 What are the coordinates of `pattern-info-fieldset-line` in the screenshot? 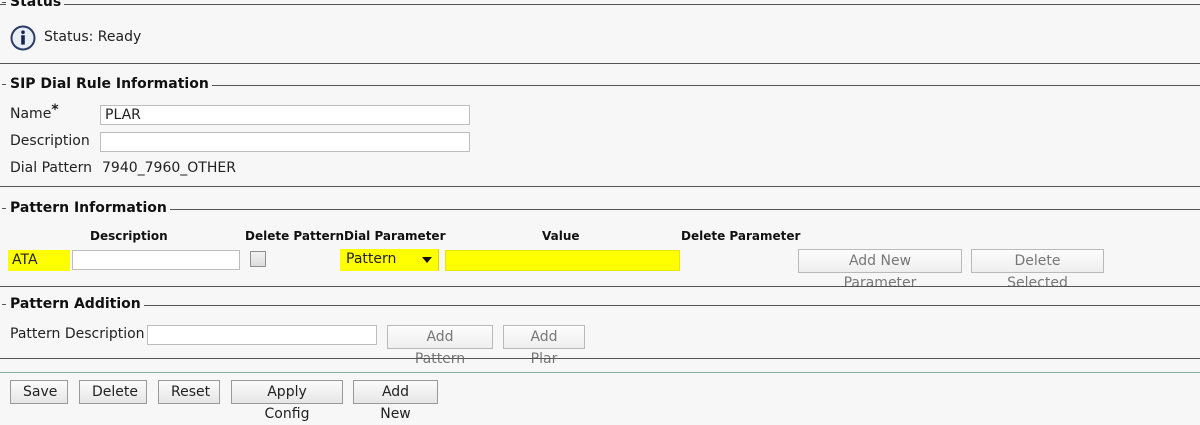 It's located at (603, 209).